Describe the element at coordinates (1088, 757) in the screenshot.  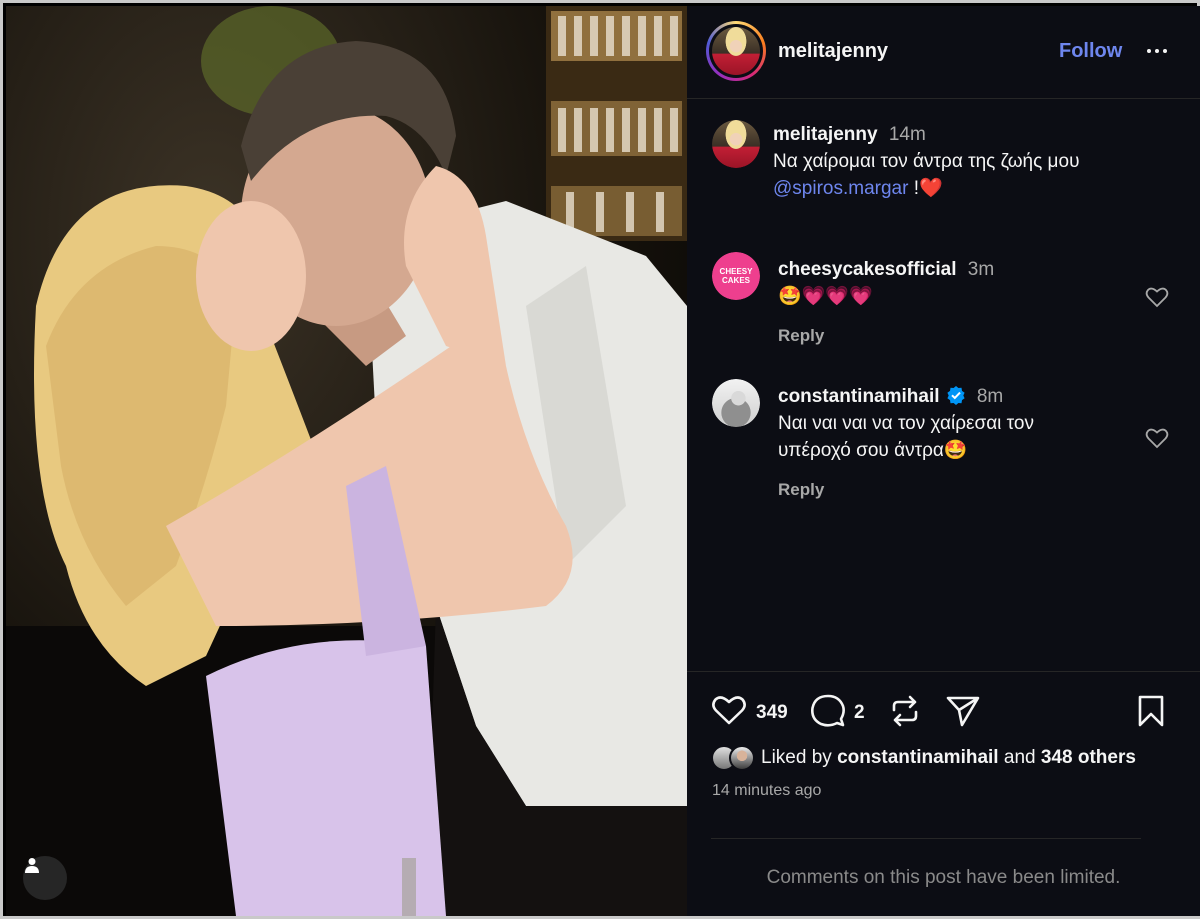
I see `liked-by-others-link: 348 others` at that location.